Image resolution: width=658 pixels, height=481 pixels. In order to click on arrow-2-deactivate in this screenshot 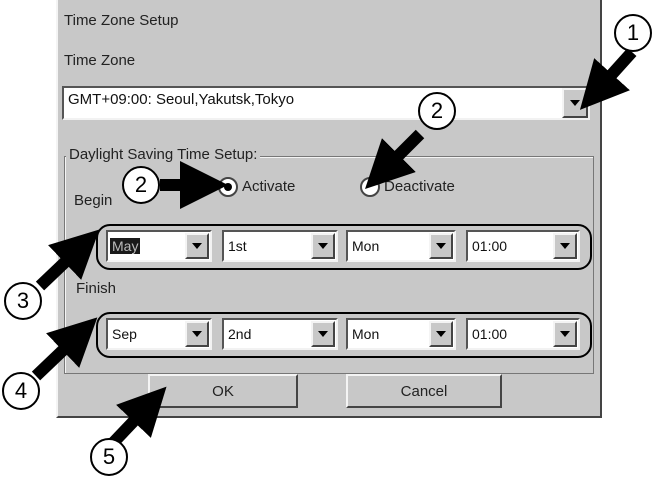, I will do `click(395, 159)`.